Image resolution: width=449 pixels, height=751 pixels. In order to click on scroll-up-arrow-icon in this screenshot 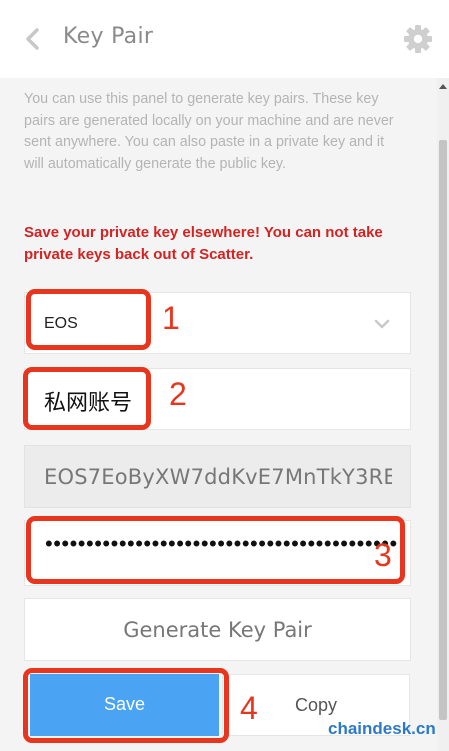, I will do `click(443, 86)`.